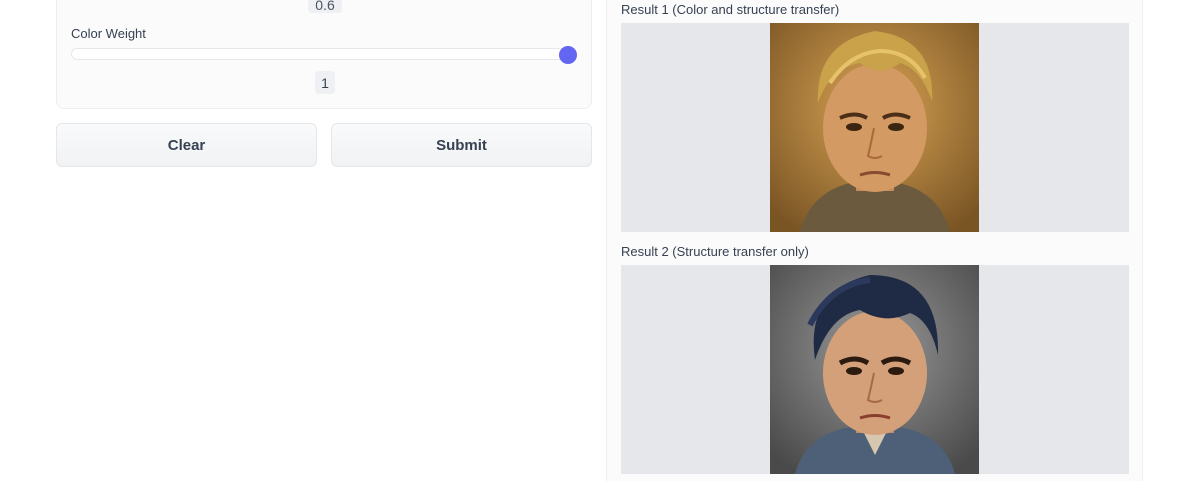 Image resolution: width=1200 pixels, height=481 pixels. What do you see at coordinates (730, 9) in the screenshot?
I see `result-1-label: Result 1 (Color and structure transfer)` at bounding box center [730, 9].